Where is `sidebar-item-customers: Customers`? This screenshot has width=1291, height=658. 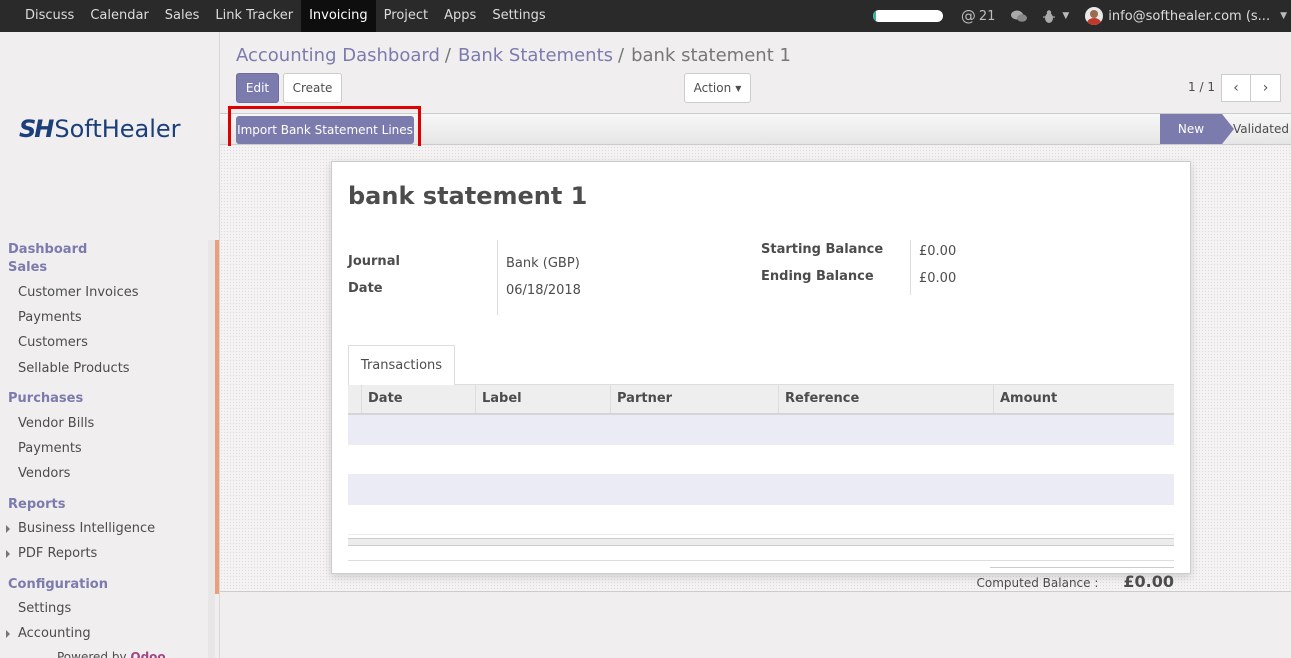
sidebar-item-customers: Customers is located at coordinates (53, 342).